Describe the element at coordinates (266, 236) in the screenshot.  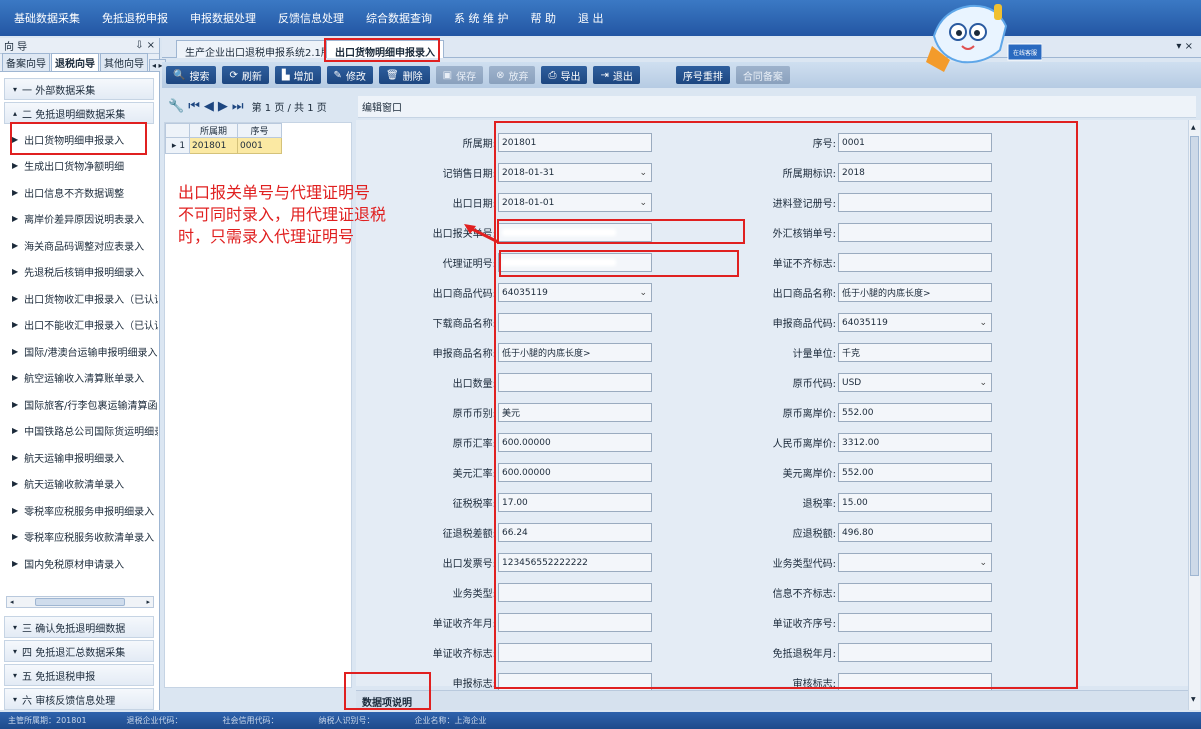
I see `annotation-line-3: 时，只需录入代理证明号` at that location.